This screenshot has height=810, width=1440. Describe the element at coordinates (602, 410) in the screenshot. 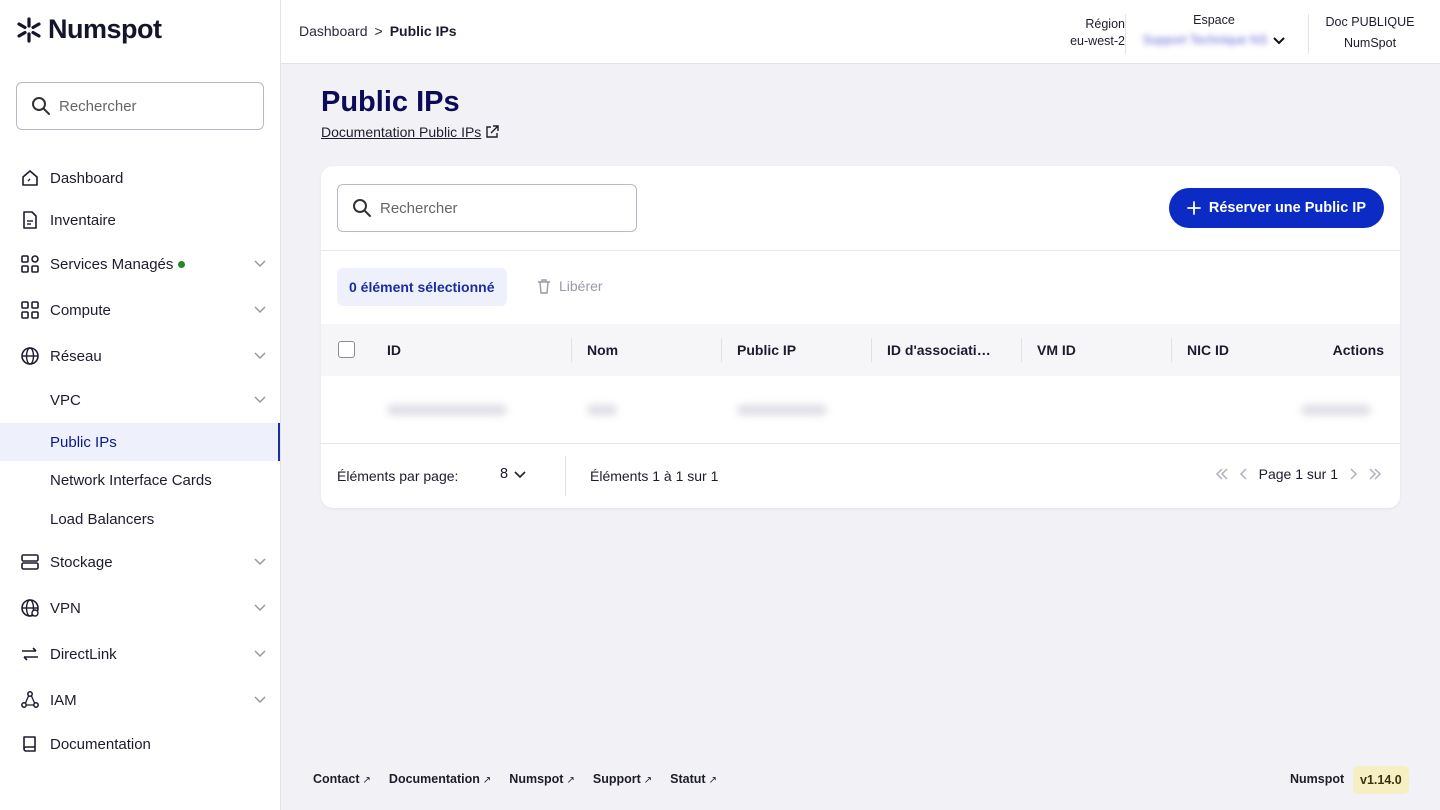

I see `redacted-name-cell` at that location.